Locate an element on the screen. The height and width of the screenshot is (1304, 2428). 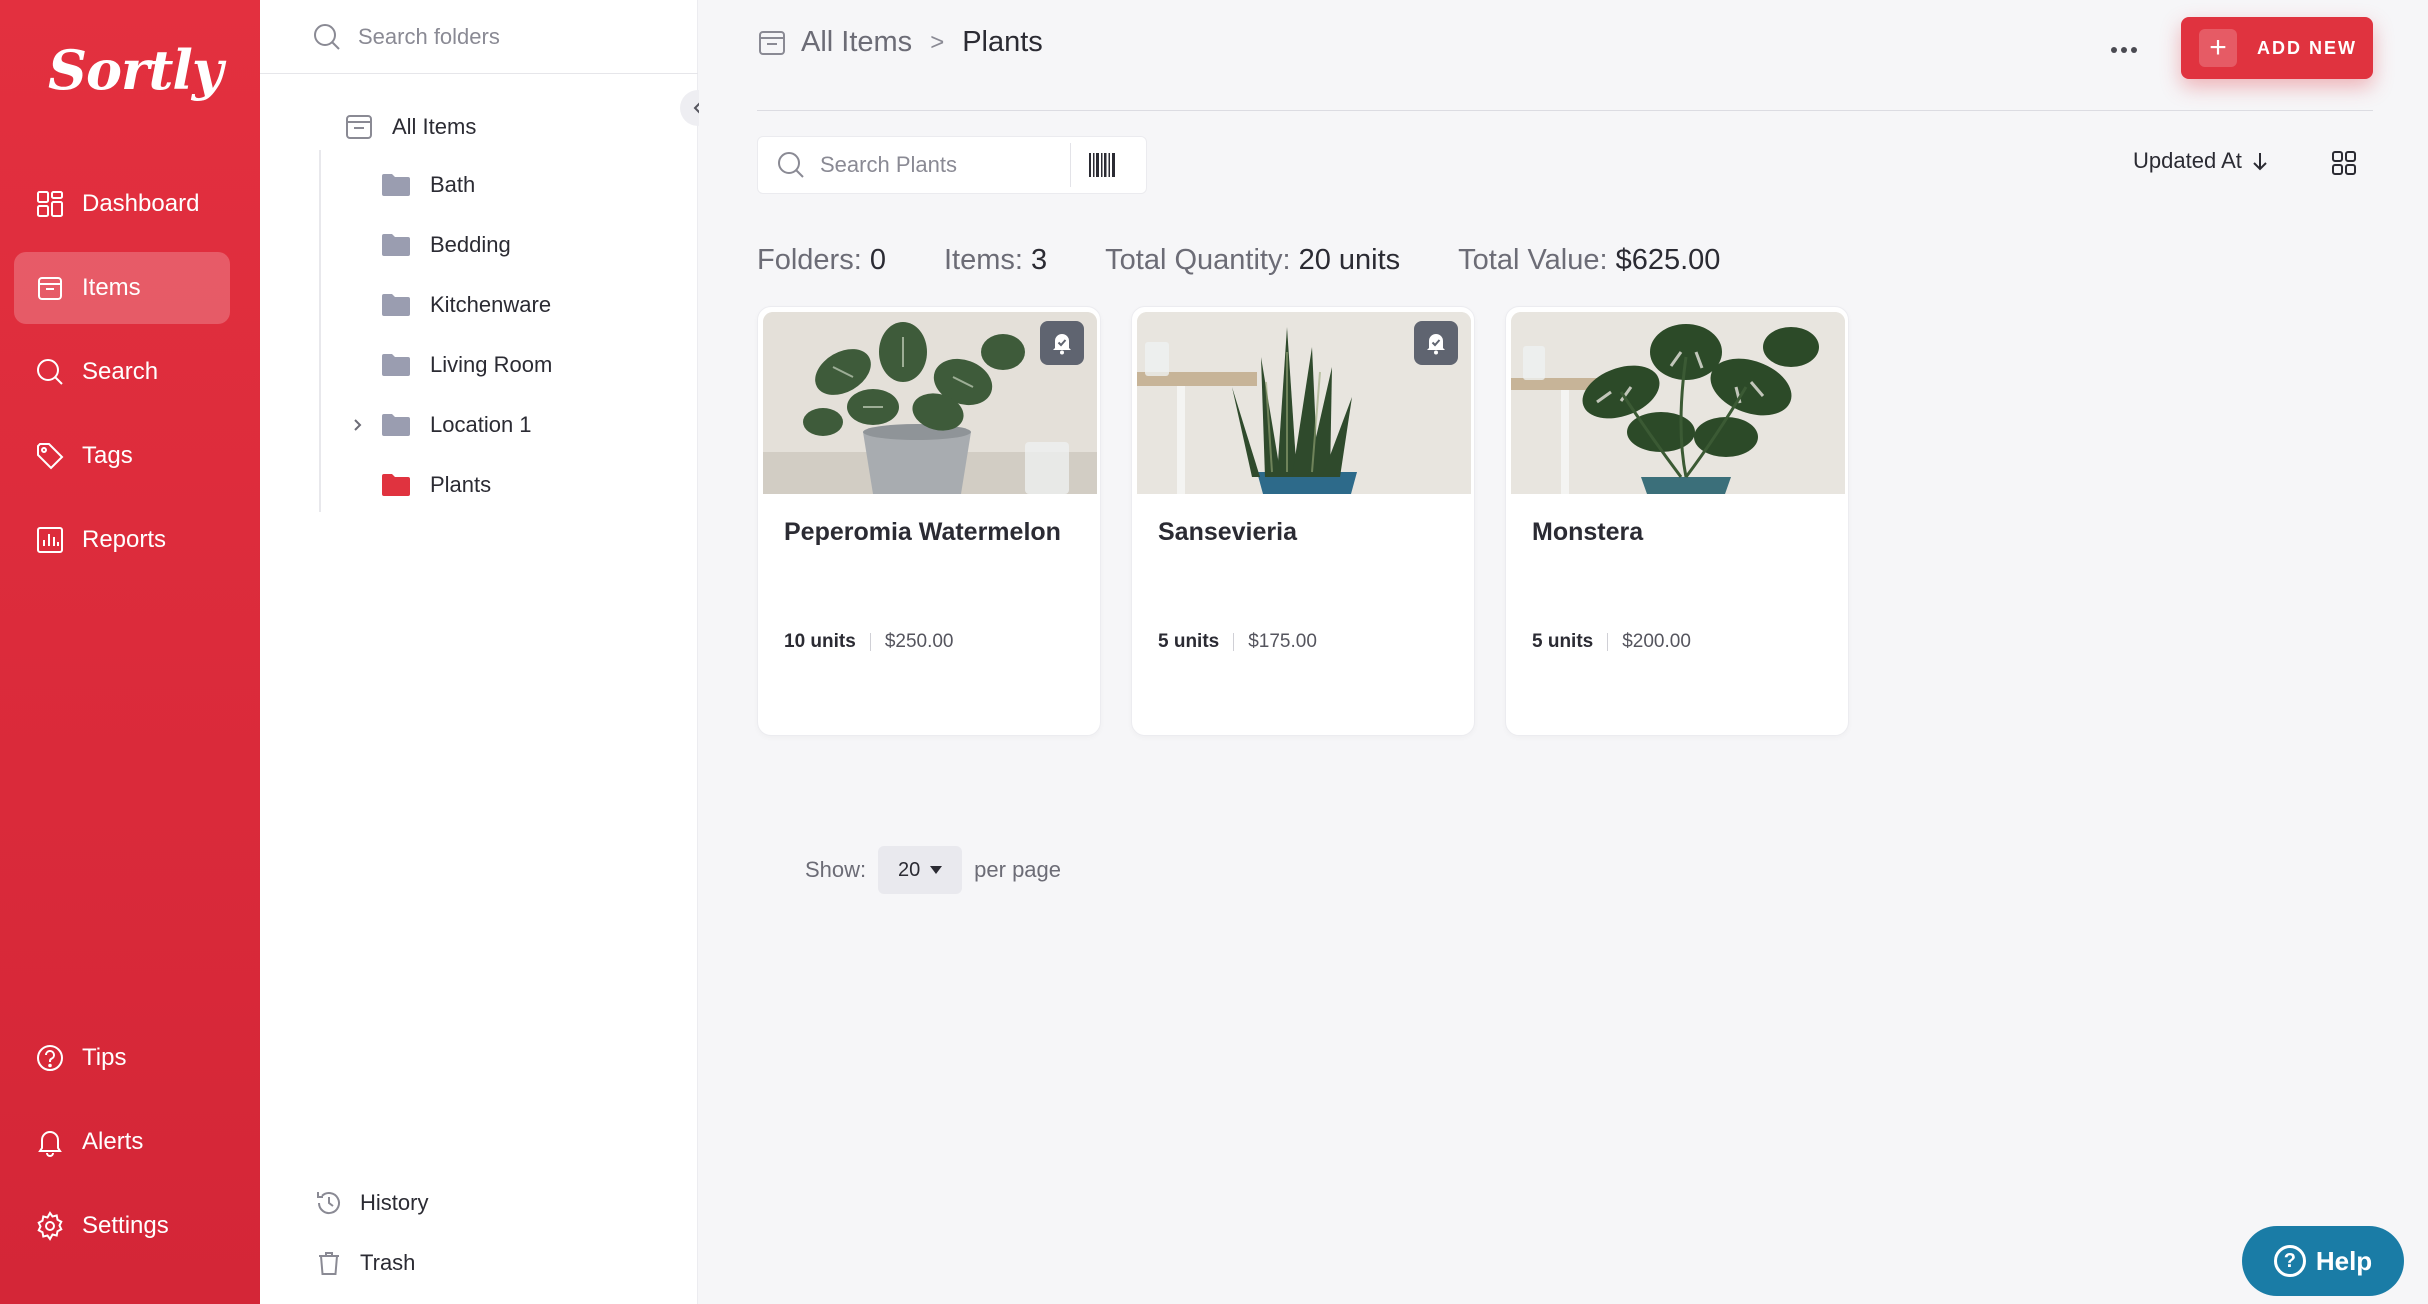
folder-bedding: Bedding is located at coordinates (445, 245).